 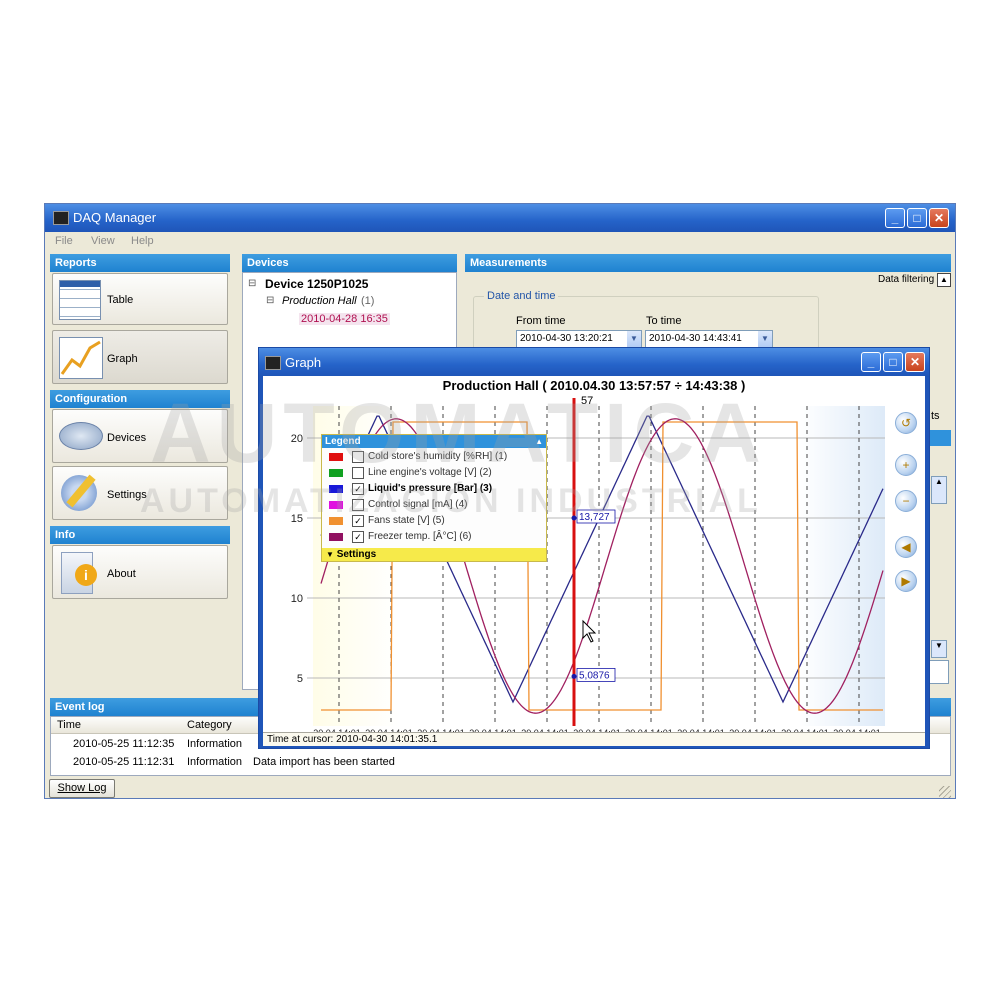 What do you see at coordinates (589, 631) in the screenshot?
I see `mouse-cursor-icon` at bounding box center [589, 631].